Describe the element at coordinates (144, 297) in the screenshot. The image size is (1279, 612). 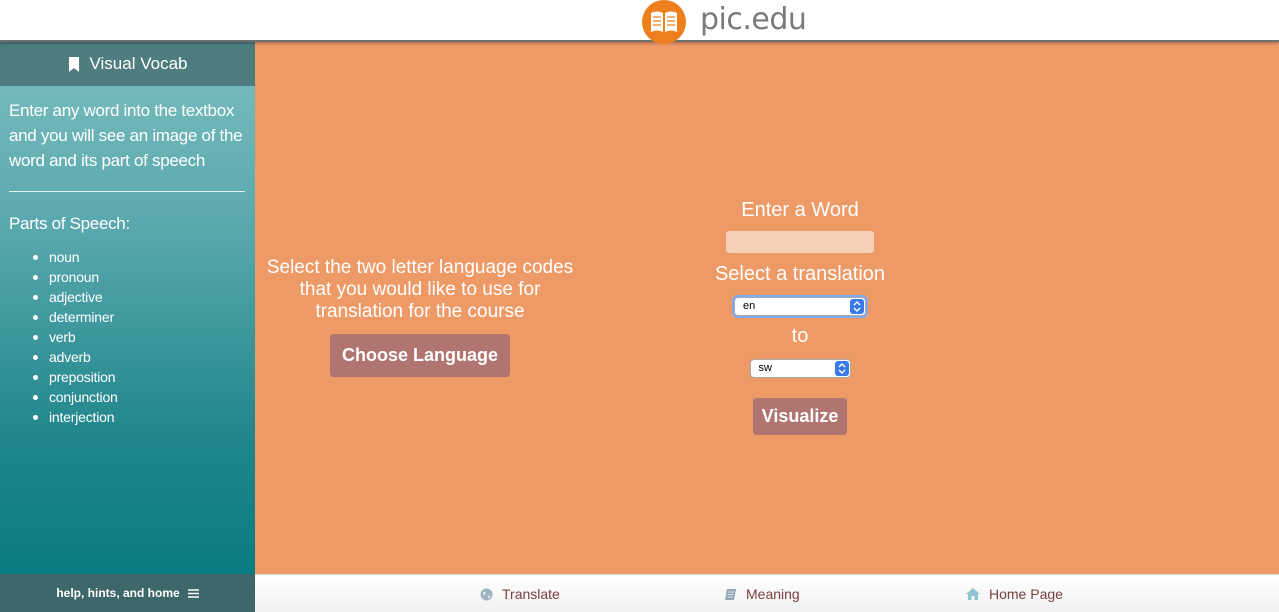
I see `list-item: adjective` at that location.